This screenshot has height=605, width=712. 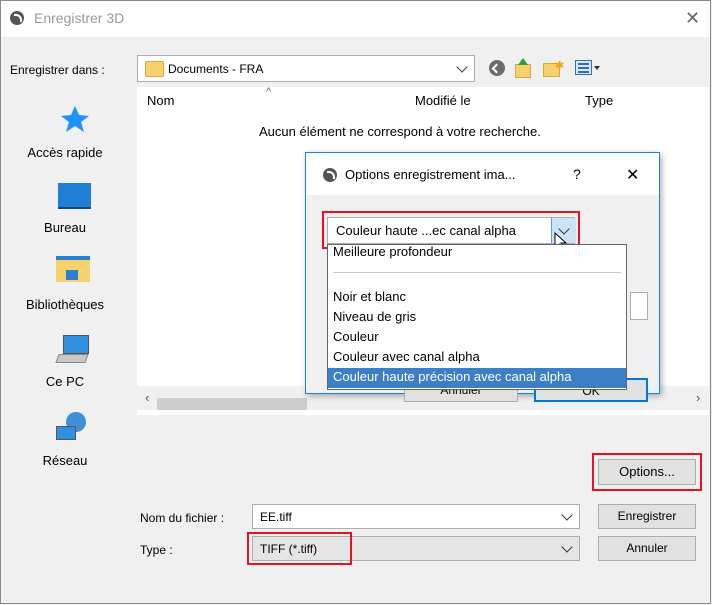 I want to click on save-button: Enregistrer, so click(x=647, y=516).